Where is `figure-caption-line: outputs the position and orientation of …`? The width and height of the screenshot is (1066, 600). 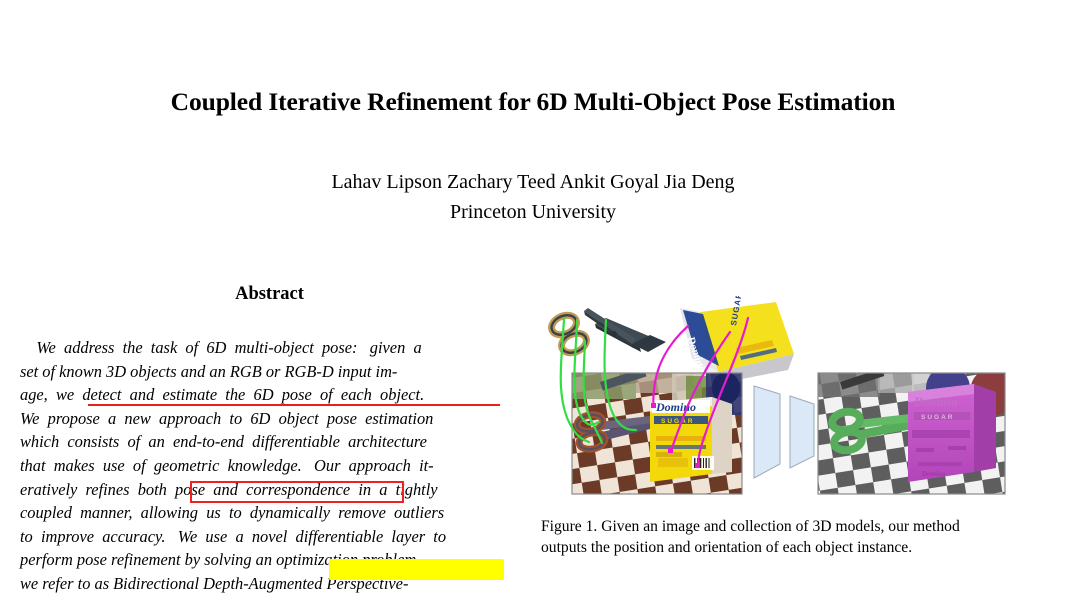 figure-caption-line: outputs the position and orientation of … is located at coordinates (727, 547).